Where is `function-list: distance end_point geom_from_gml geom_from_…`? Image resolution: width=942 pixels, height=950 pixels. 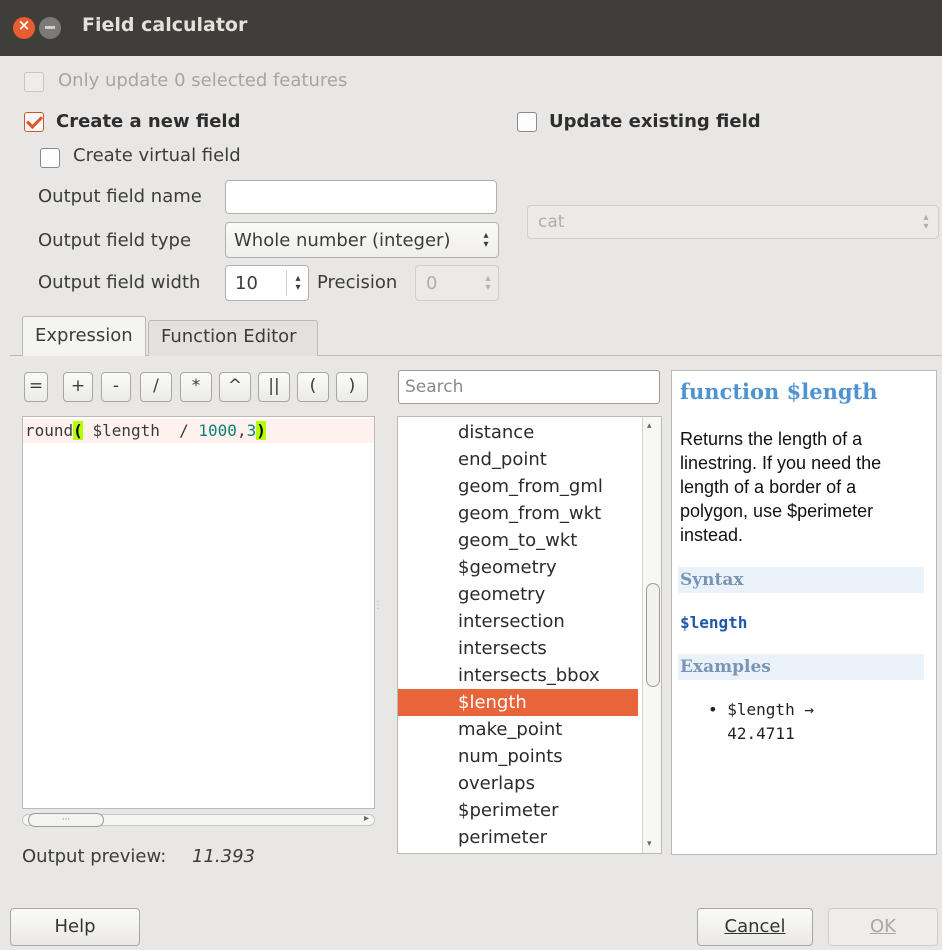
function-list: distance end_point geom_from_gml geom_from_… is located at coordinates (529, 635).